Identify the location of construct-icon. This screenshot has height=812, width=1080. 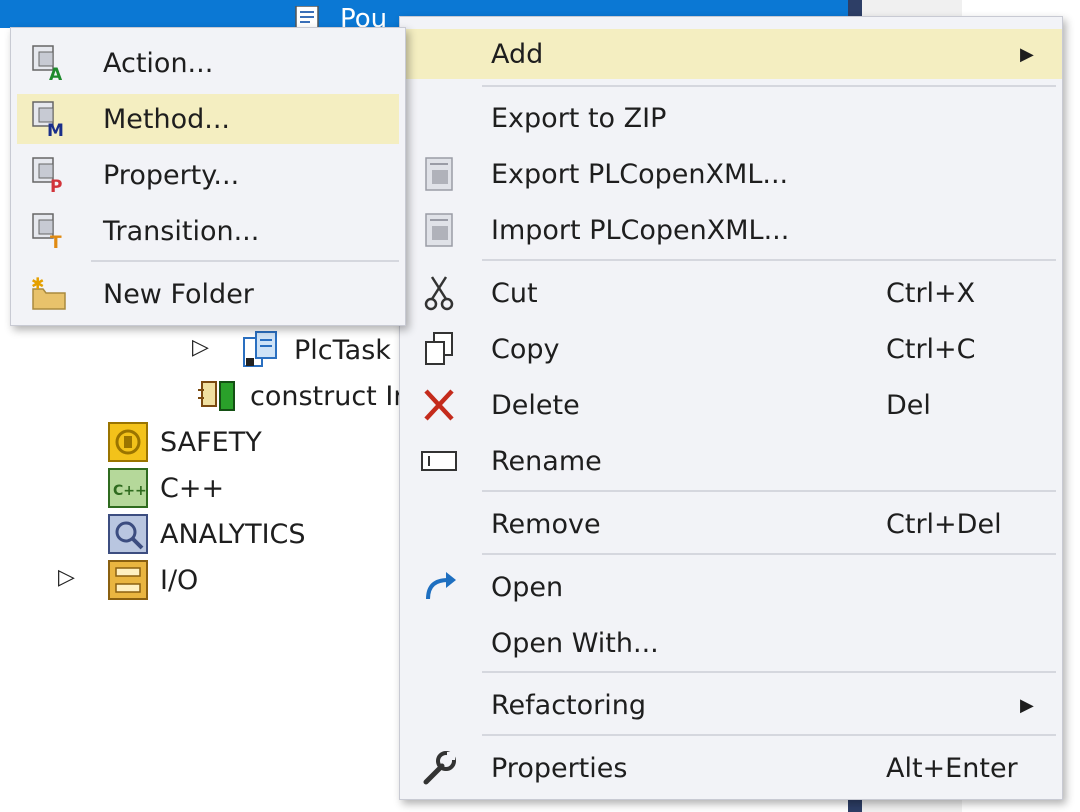
(216, 396).